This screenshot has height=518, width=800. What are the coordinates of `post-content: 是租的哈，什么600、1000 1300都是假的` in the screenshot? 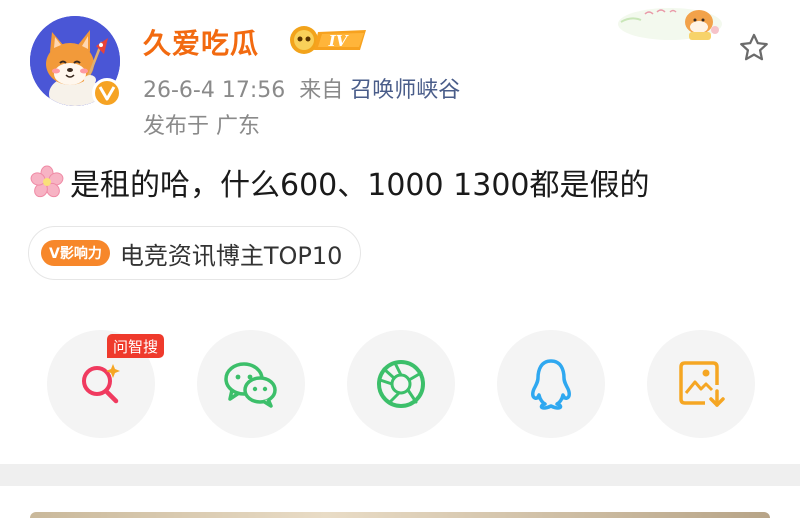 It's located at (340, 182).